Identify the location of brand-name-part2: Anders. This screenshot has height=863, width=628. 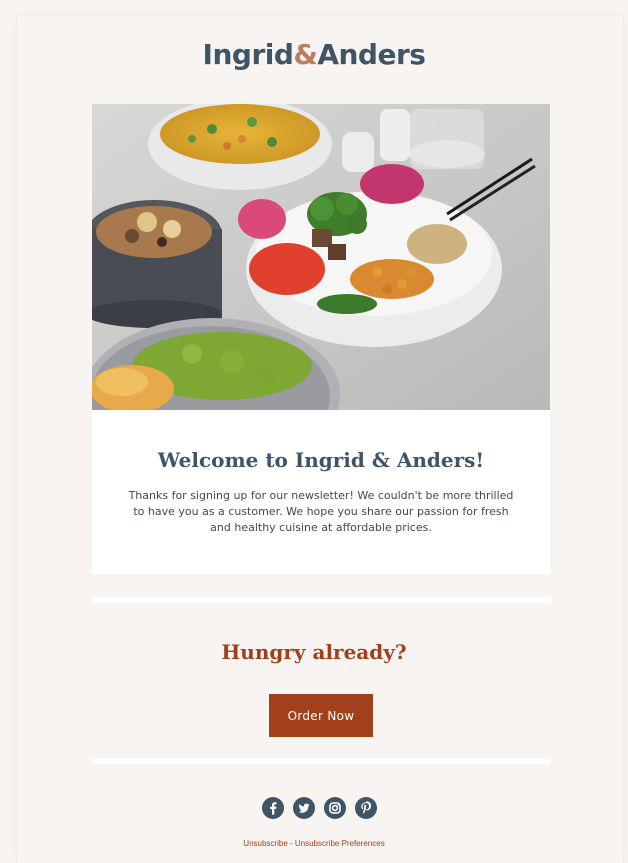
(371, 54).